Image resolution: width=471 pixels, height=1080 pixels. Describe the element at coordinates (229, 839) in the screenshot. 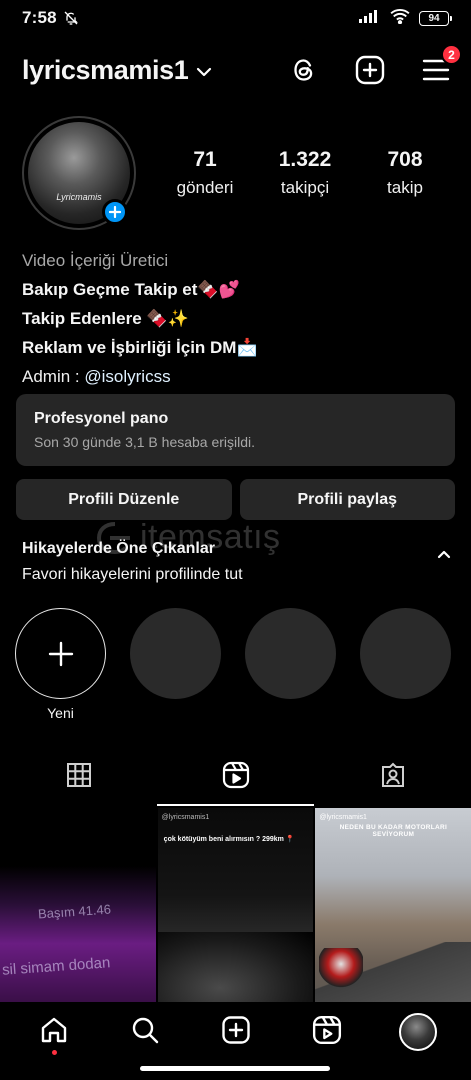

I see `reel-caption: çok kötüyüm beni alırmısın ? 299km 📍` at that location.